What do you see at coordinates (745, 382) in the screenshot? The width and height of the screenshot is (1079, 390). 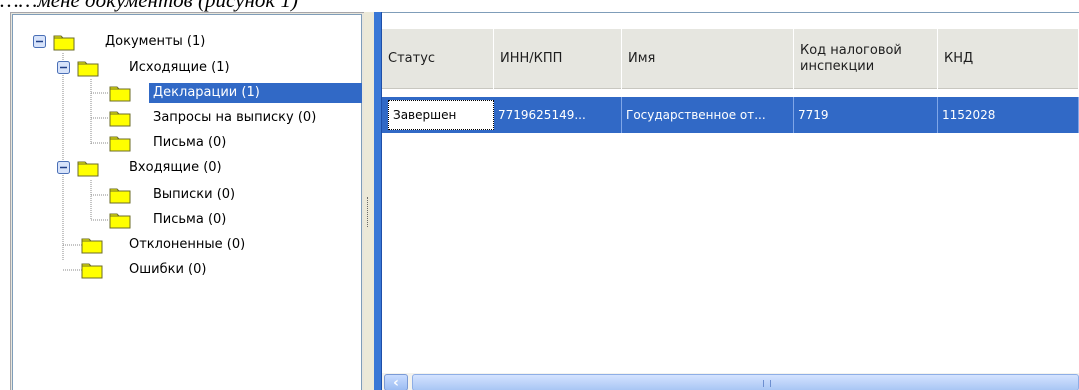 I see `scroll-thumb` at bounding box center [745, 382].